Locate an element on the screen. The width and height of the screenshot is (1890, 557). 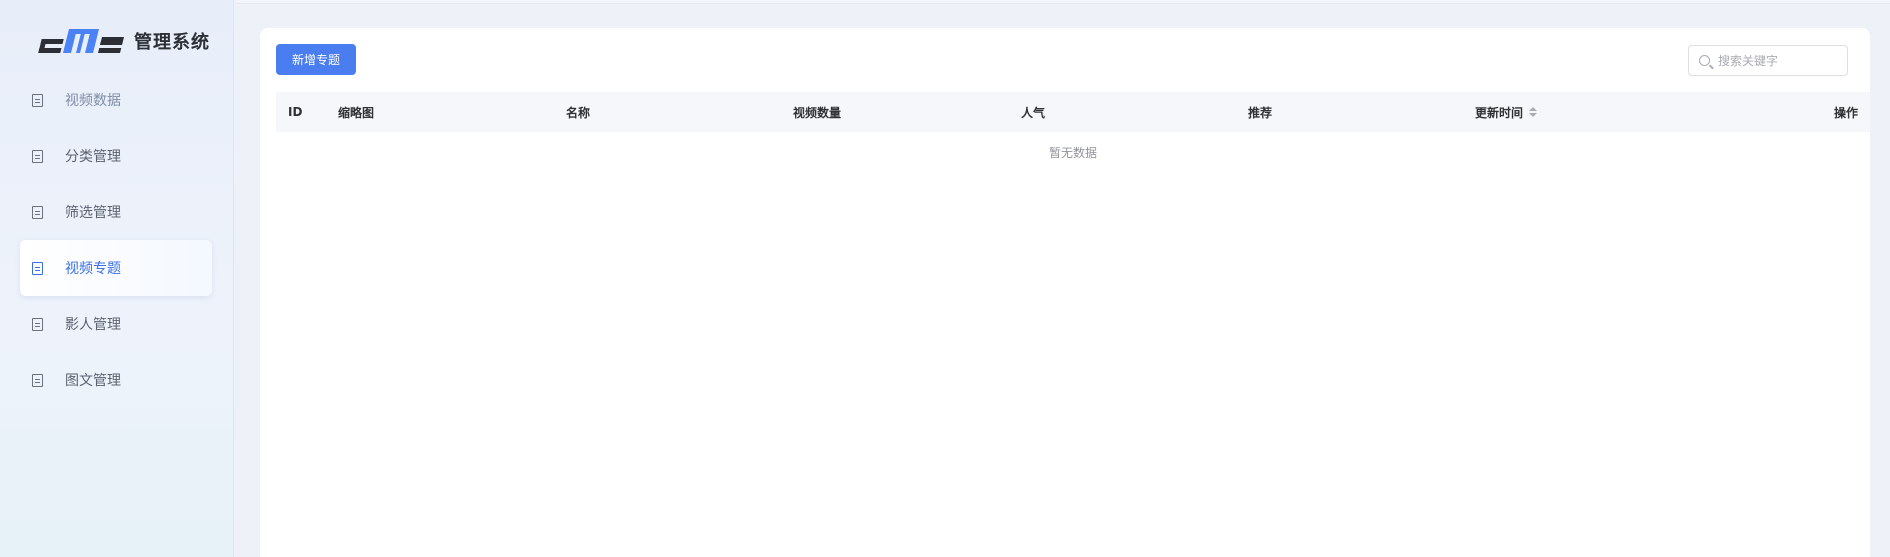
sort-icon is located at coordinates (1533, 112).